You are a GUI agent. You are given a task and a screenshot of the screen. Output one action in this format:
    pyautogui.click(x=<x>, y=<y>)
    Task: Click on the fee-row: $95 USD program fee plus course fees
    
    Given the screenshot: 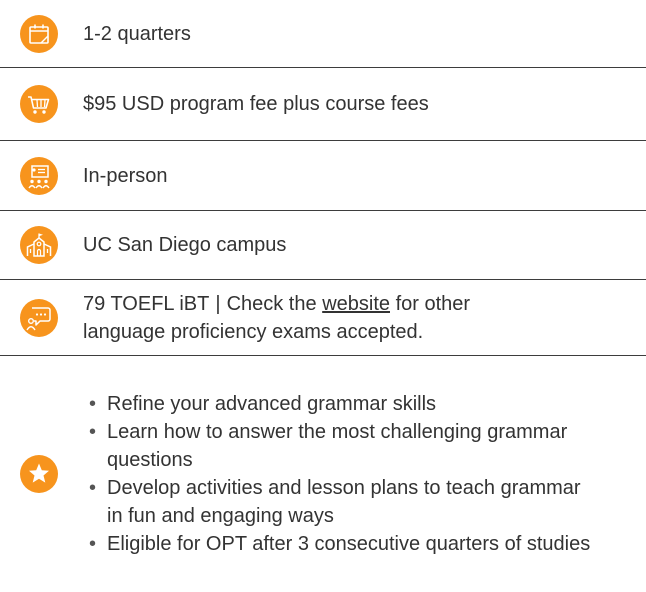 What is the action you would take?
    pyautogui.click(x=323, y=104)
    